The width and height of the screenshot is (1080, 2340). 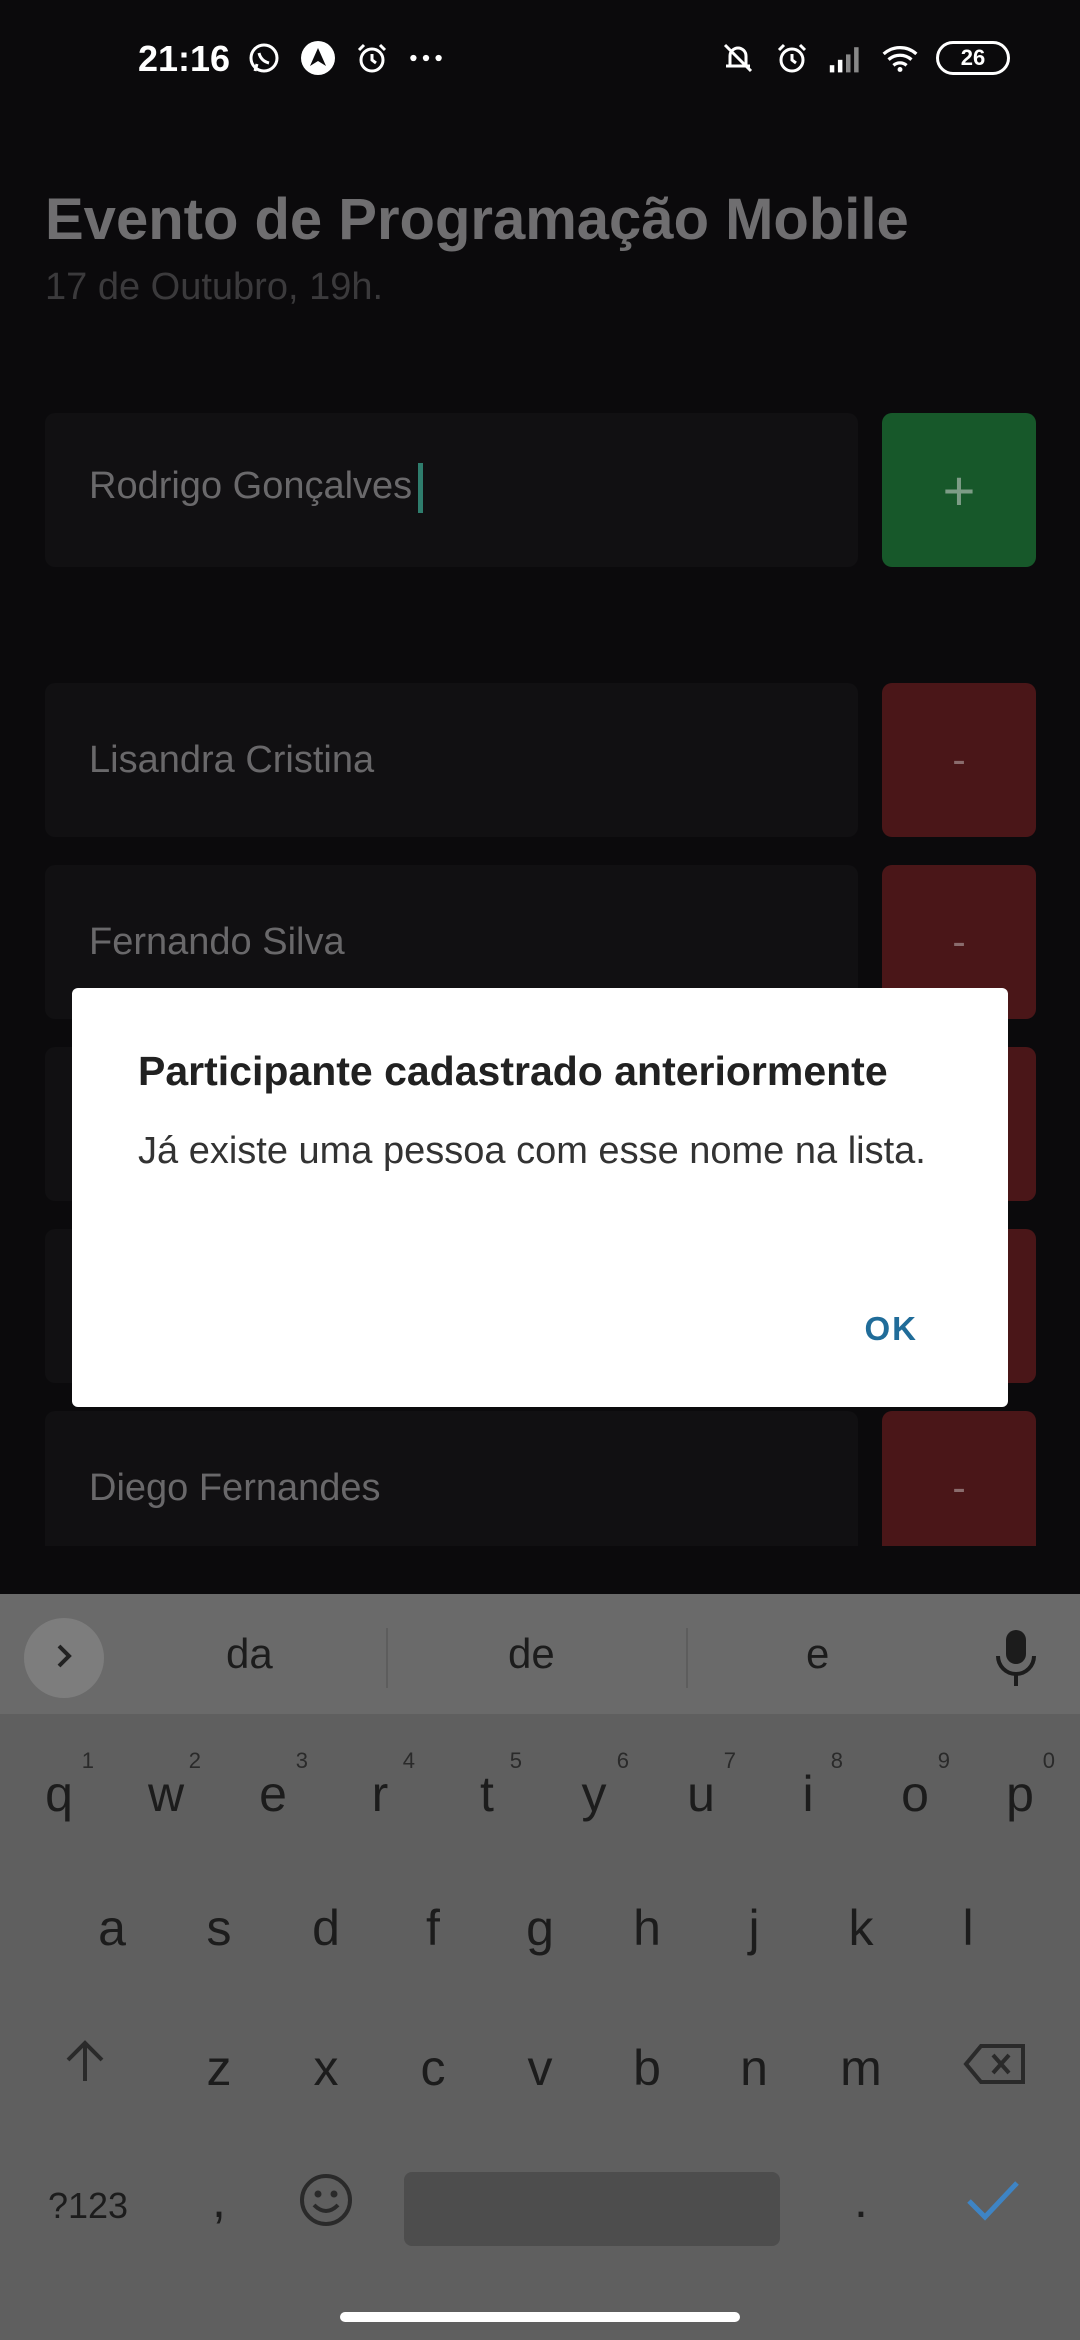 I want to click on event-title: Evento de Programação Mobile, so click(x=477, y=219).